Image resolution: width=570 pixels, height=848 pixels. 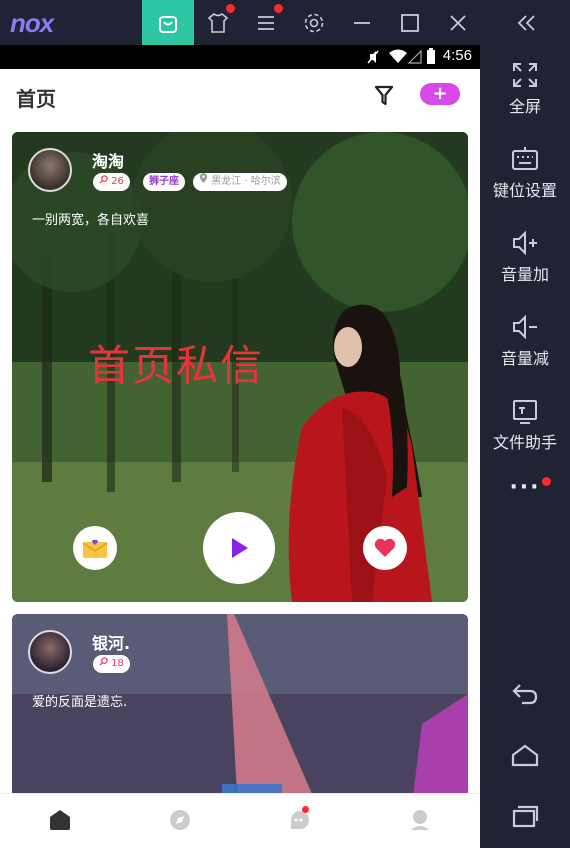 What do you see at coordinates (415, 56) in the screenshot?
I see `signal-icon` at bounding box center [415, 56].